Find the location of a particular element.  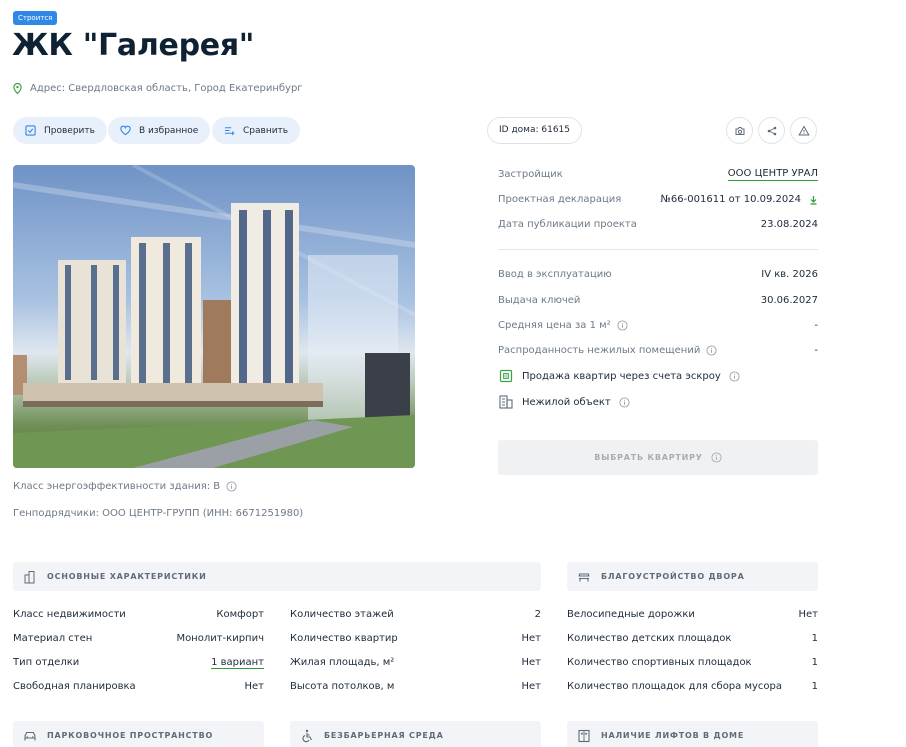

section-elevators-header: НАЛИЧИЕ ЛИФТОВ В ДОМЕ is located at coordinates (692, 734).